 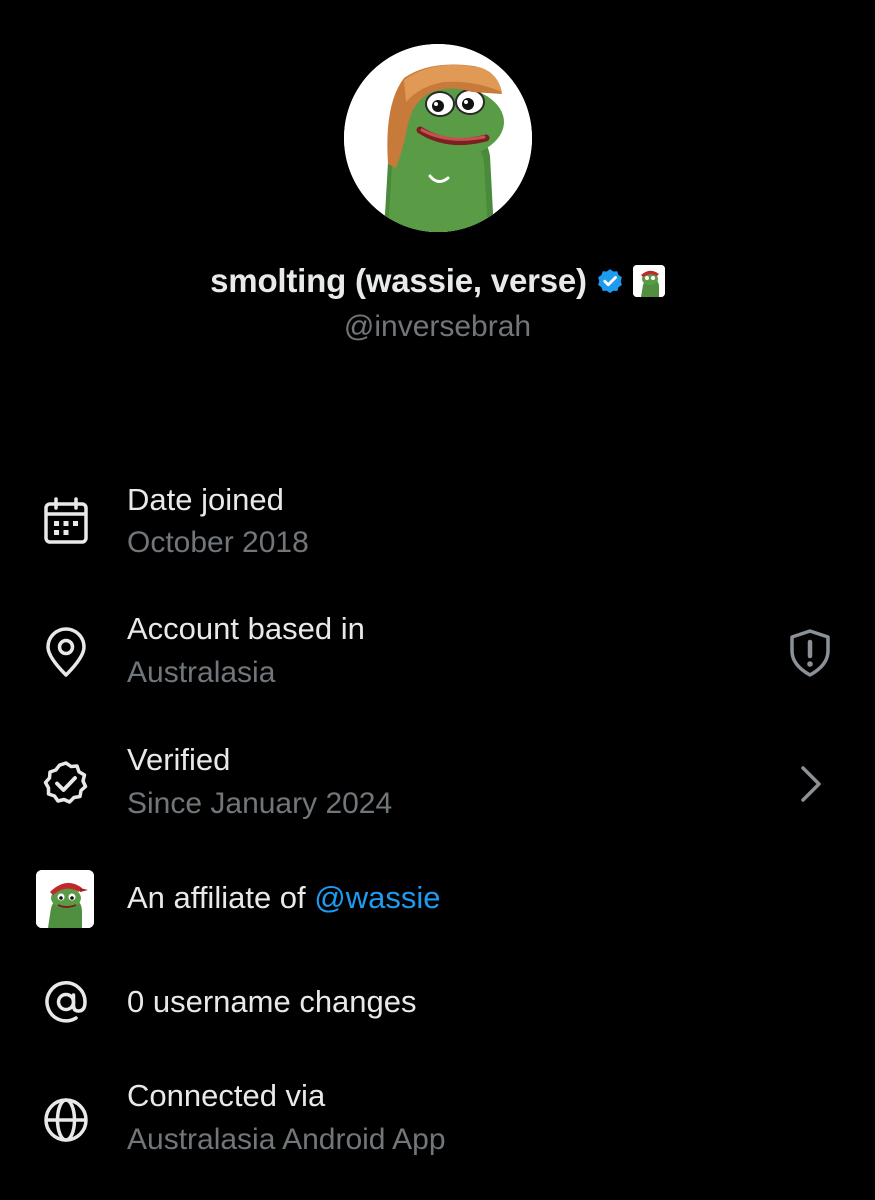 I want to click on affiliate-prefix: An affiliate of, so click(x=221, y=897).